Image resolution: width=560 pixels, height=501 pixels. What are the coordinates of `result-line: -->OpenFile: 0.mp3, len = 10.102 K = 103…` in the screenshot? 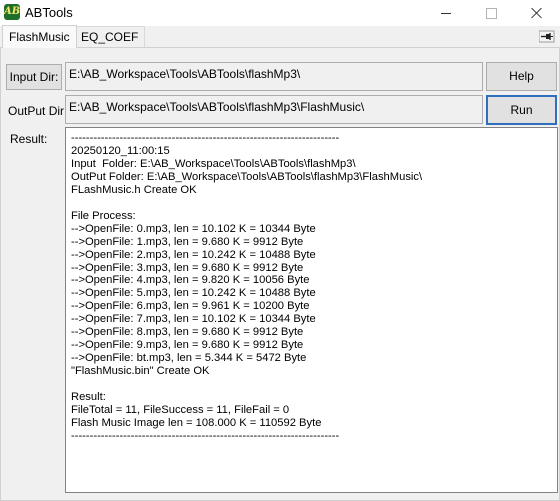 It's located at (193, 228).